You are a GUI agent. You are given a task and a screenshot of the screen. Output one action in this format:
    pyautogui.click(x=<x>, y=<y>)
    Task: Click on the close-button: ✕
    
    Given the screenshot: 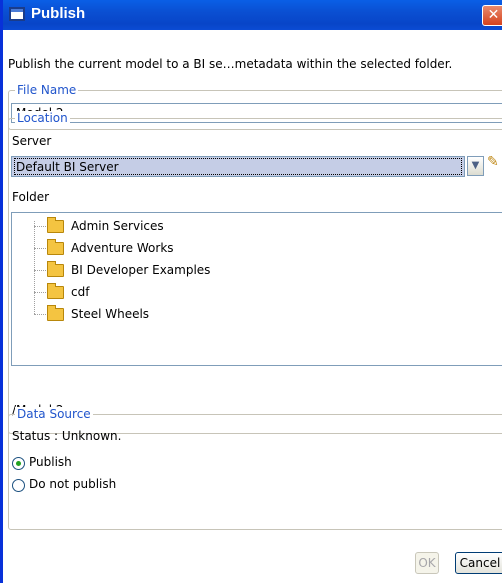 What is the action you would take?
    pyautogui.click(x=492, y=15)
    